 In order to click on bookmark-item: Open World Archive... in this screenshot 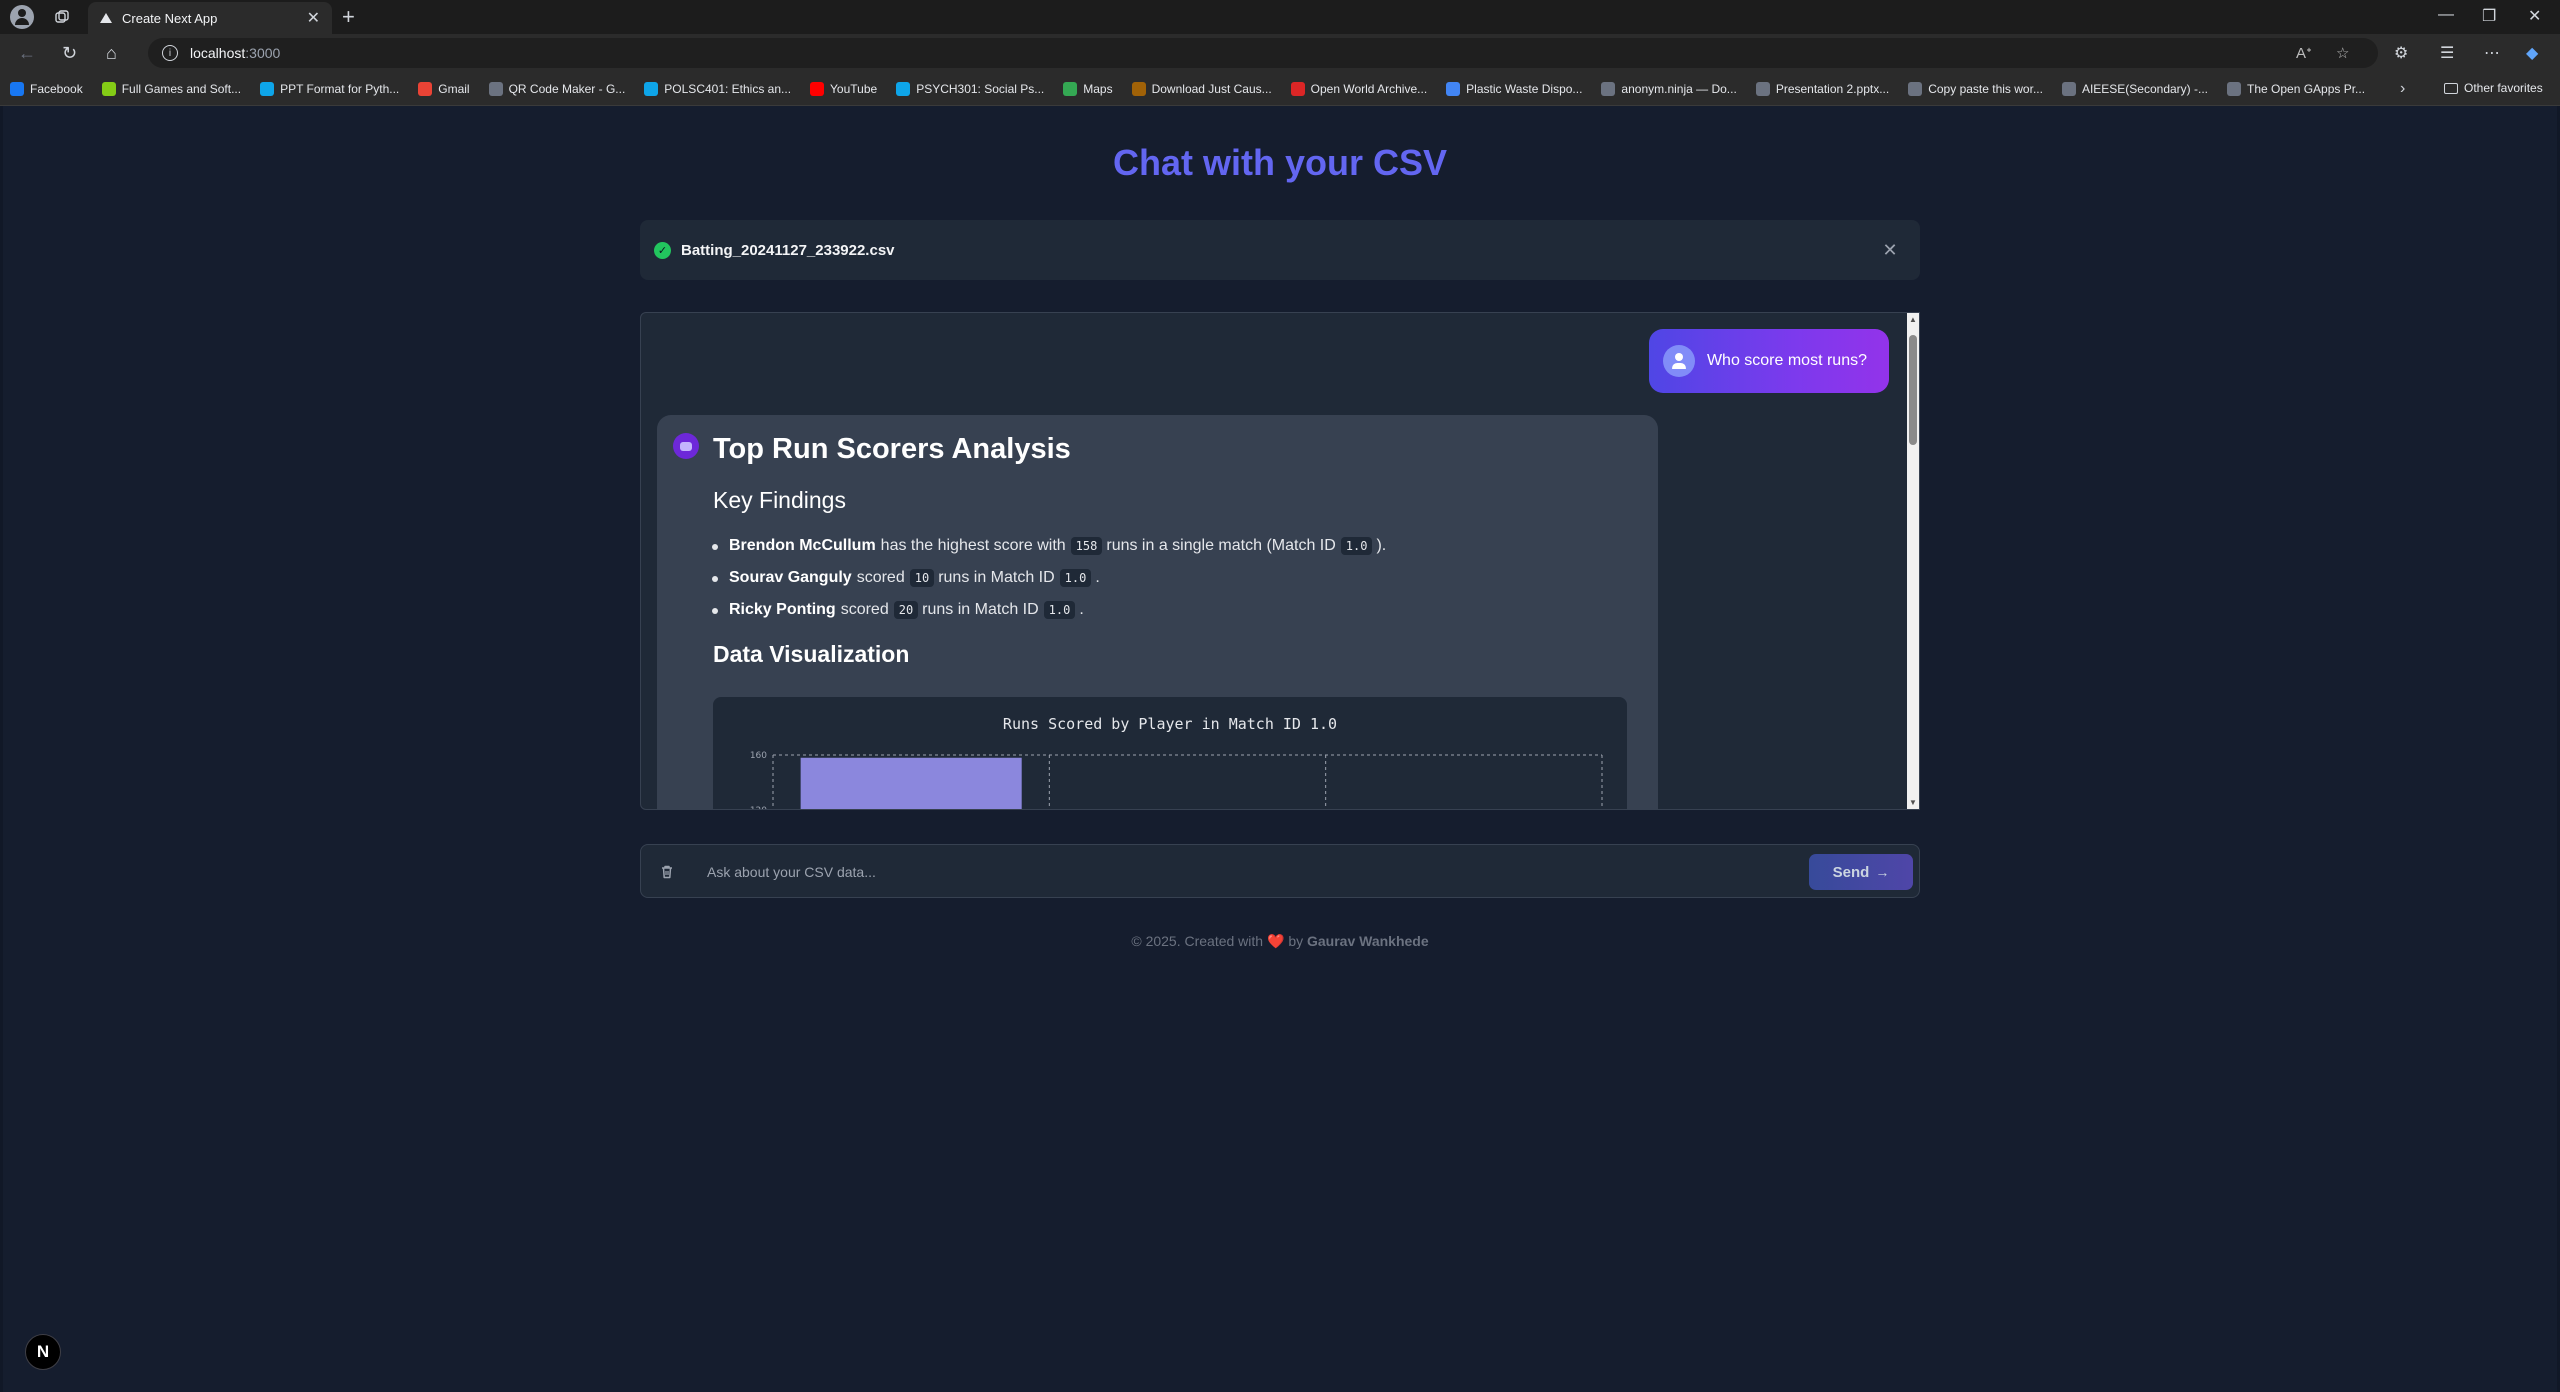, I will do `click(1358, 88)`.